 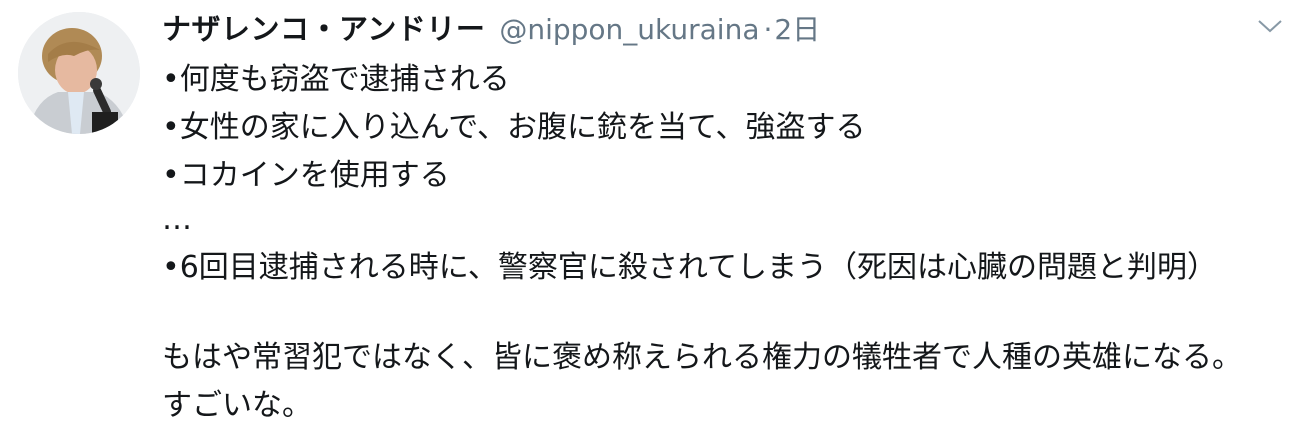 What do you see at coordinates (491, 27) in the screenshot?
I see `tweet-header: ナザレンコ・アンドリー @nippon_ukuraina · 2日` at bounding box center [491, 27].